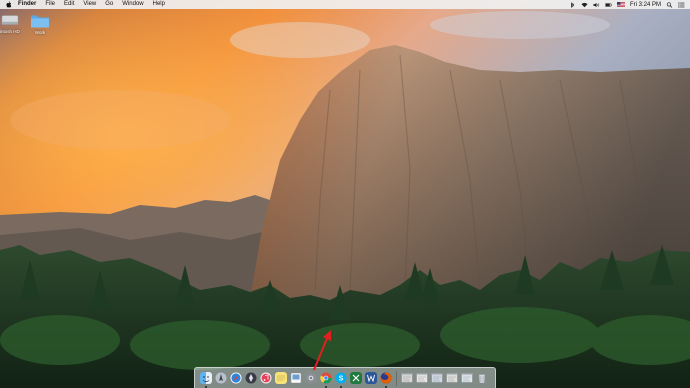 This screenshot has height=388, width=690. I want to click on skype-icon-glyph: S, so click(341, 378).